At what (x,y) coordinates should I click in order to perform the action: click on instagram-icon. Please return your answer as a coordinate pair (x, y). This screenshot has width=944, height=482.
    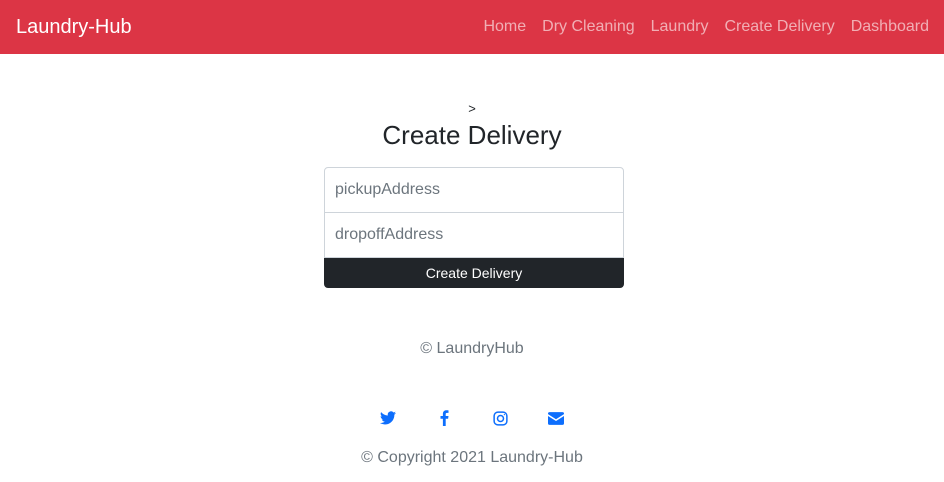
    Looking at the image, I should click on (500, 418).